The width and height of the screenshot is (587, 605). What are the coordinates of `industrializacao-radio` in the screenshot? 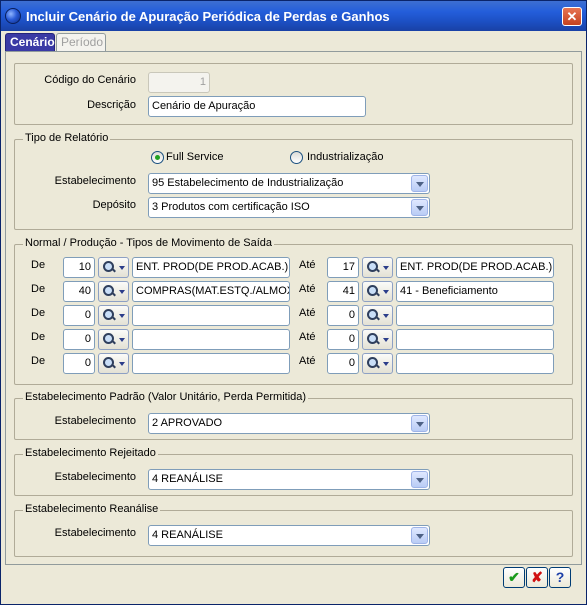 It's located at (296, 157).